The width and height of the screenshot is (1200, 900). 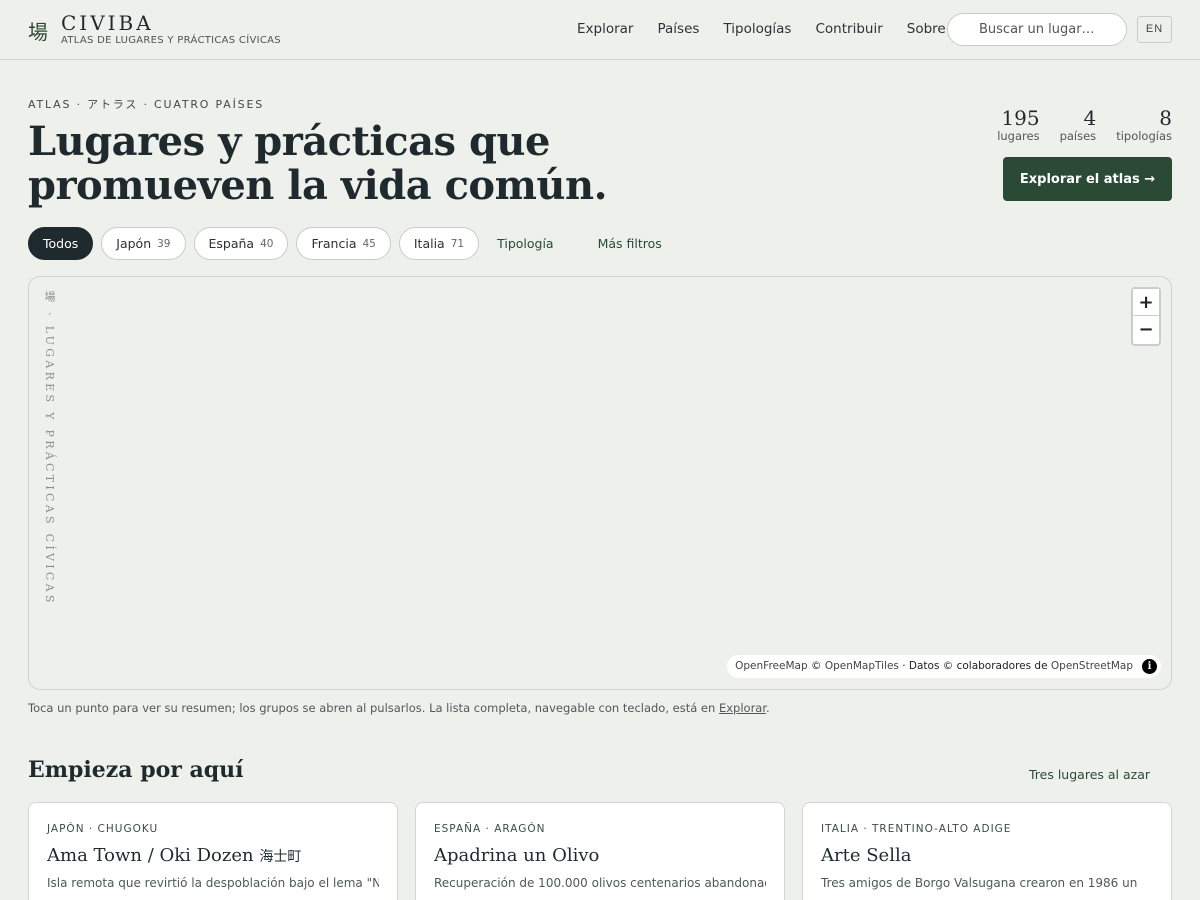 What do you see at coordinates (987, 855) in the screenshot?
I see `card-title: Arte Sella` at bounding box center [987, 855].